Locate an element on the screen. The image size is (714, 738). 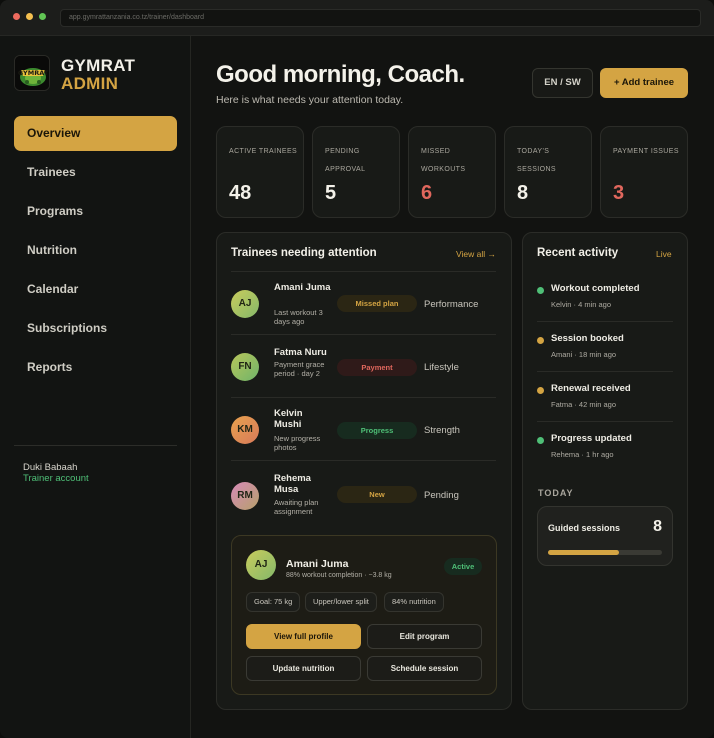
program-name: Pending is located at coordinates (441, 495).